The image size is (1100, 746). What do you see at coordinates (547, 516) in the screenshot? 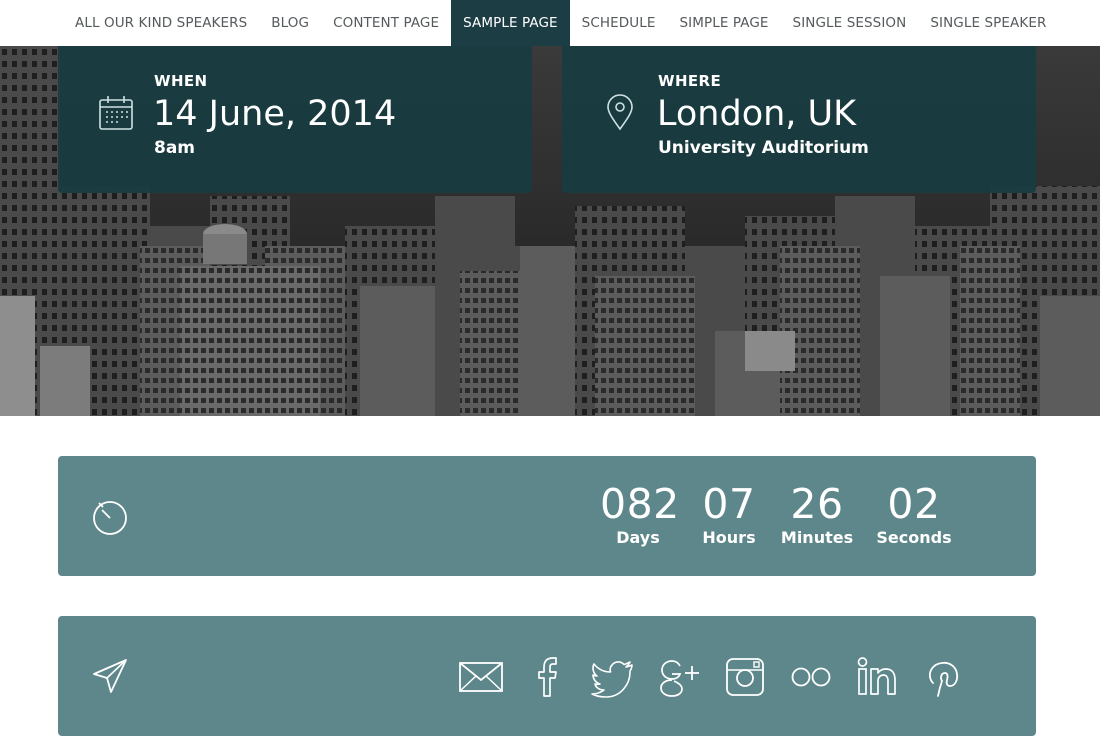
I see `countdown-panel: 082 Days 07 Hours 26 Minutes 02 Seconds` at bounding box center [547, 516].